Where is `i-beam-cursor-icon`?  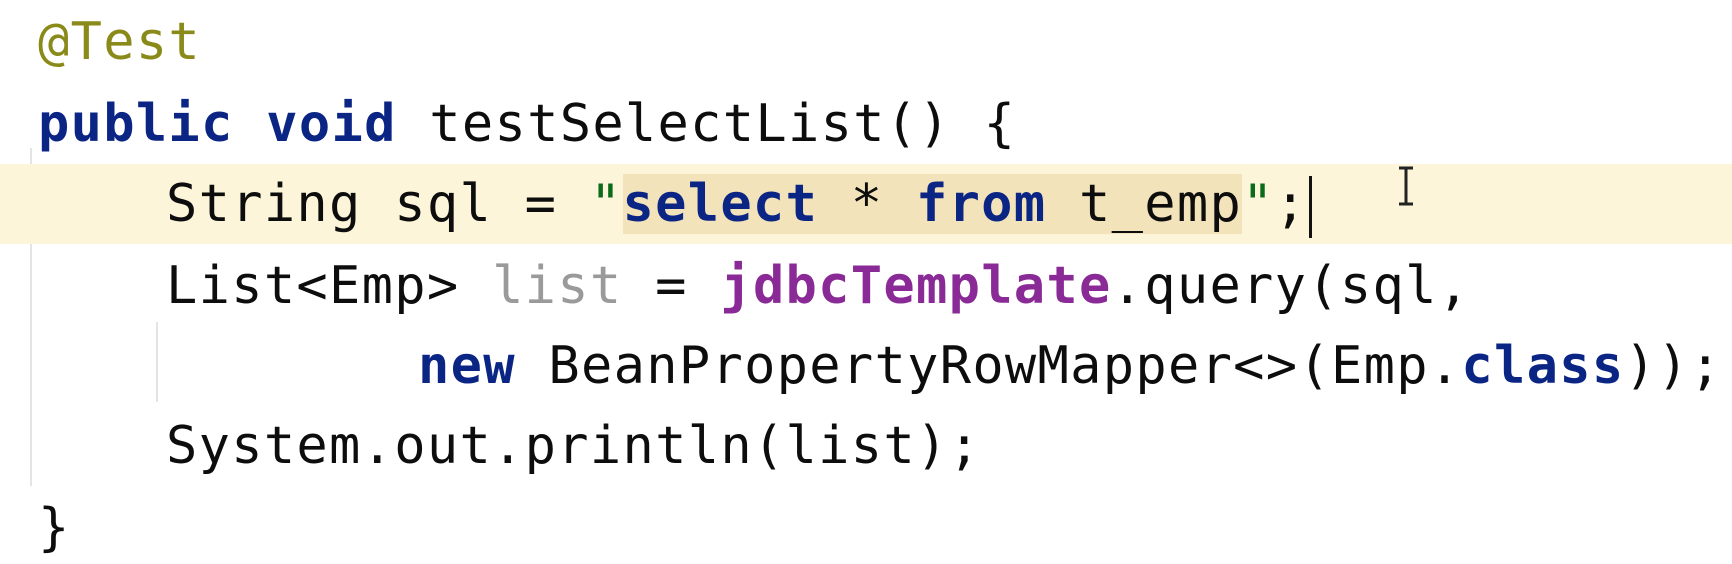
i-beam-cursor-icon is located at coordinates (1406, 186).